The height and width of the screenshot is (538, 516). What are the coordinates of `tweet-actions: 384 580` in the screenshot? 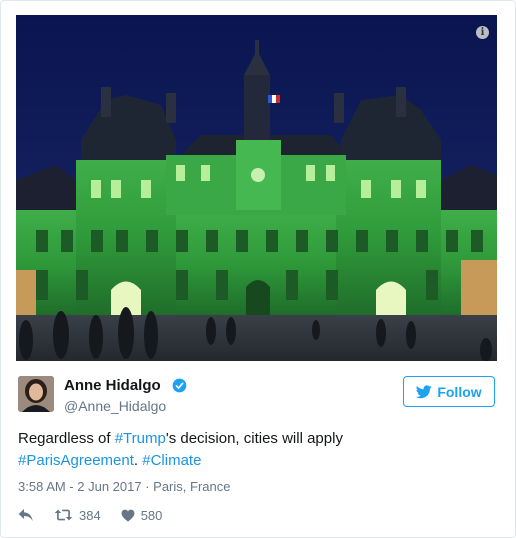 It's located at (90, 515).